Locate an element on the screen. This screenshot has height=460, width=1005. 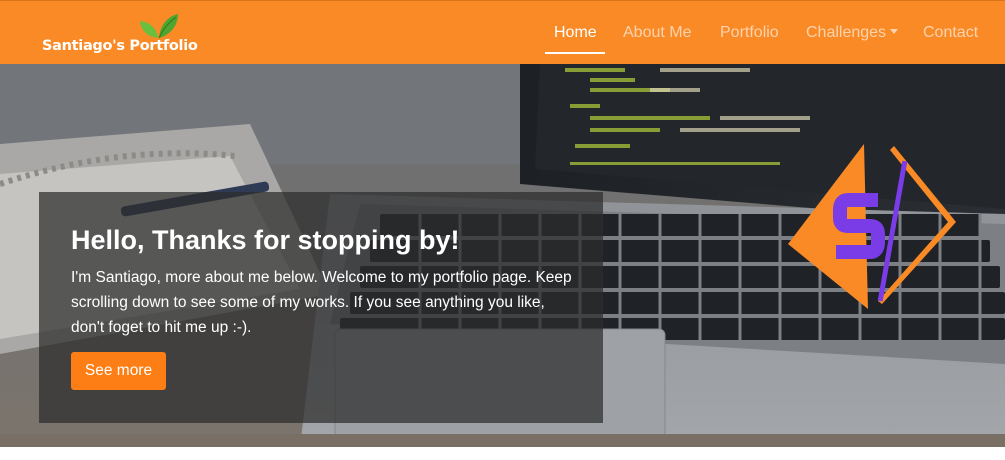
nav-challenges: Challenges is located at coordinates (852, 33).